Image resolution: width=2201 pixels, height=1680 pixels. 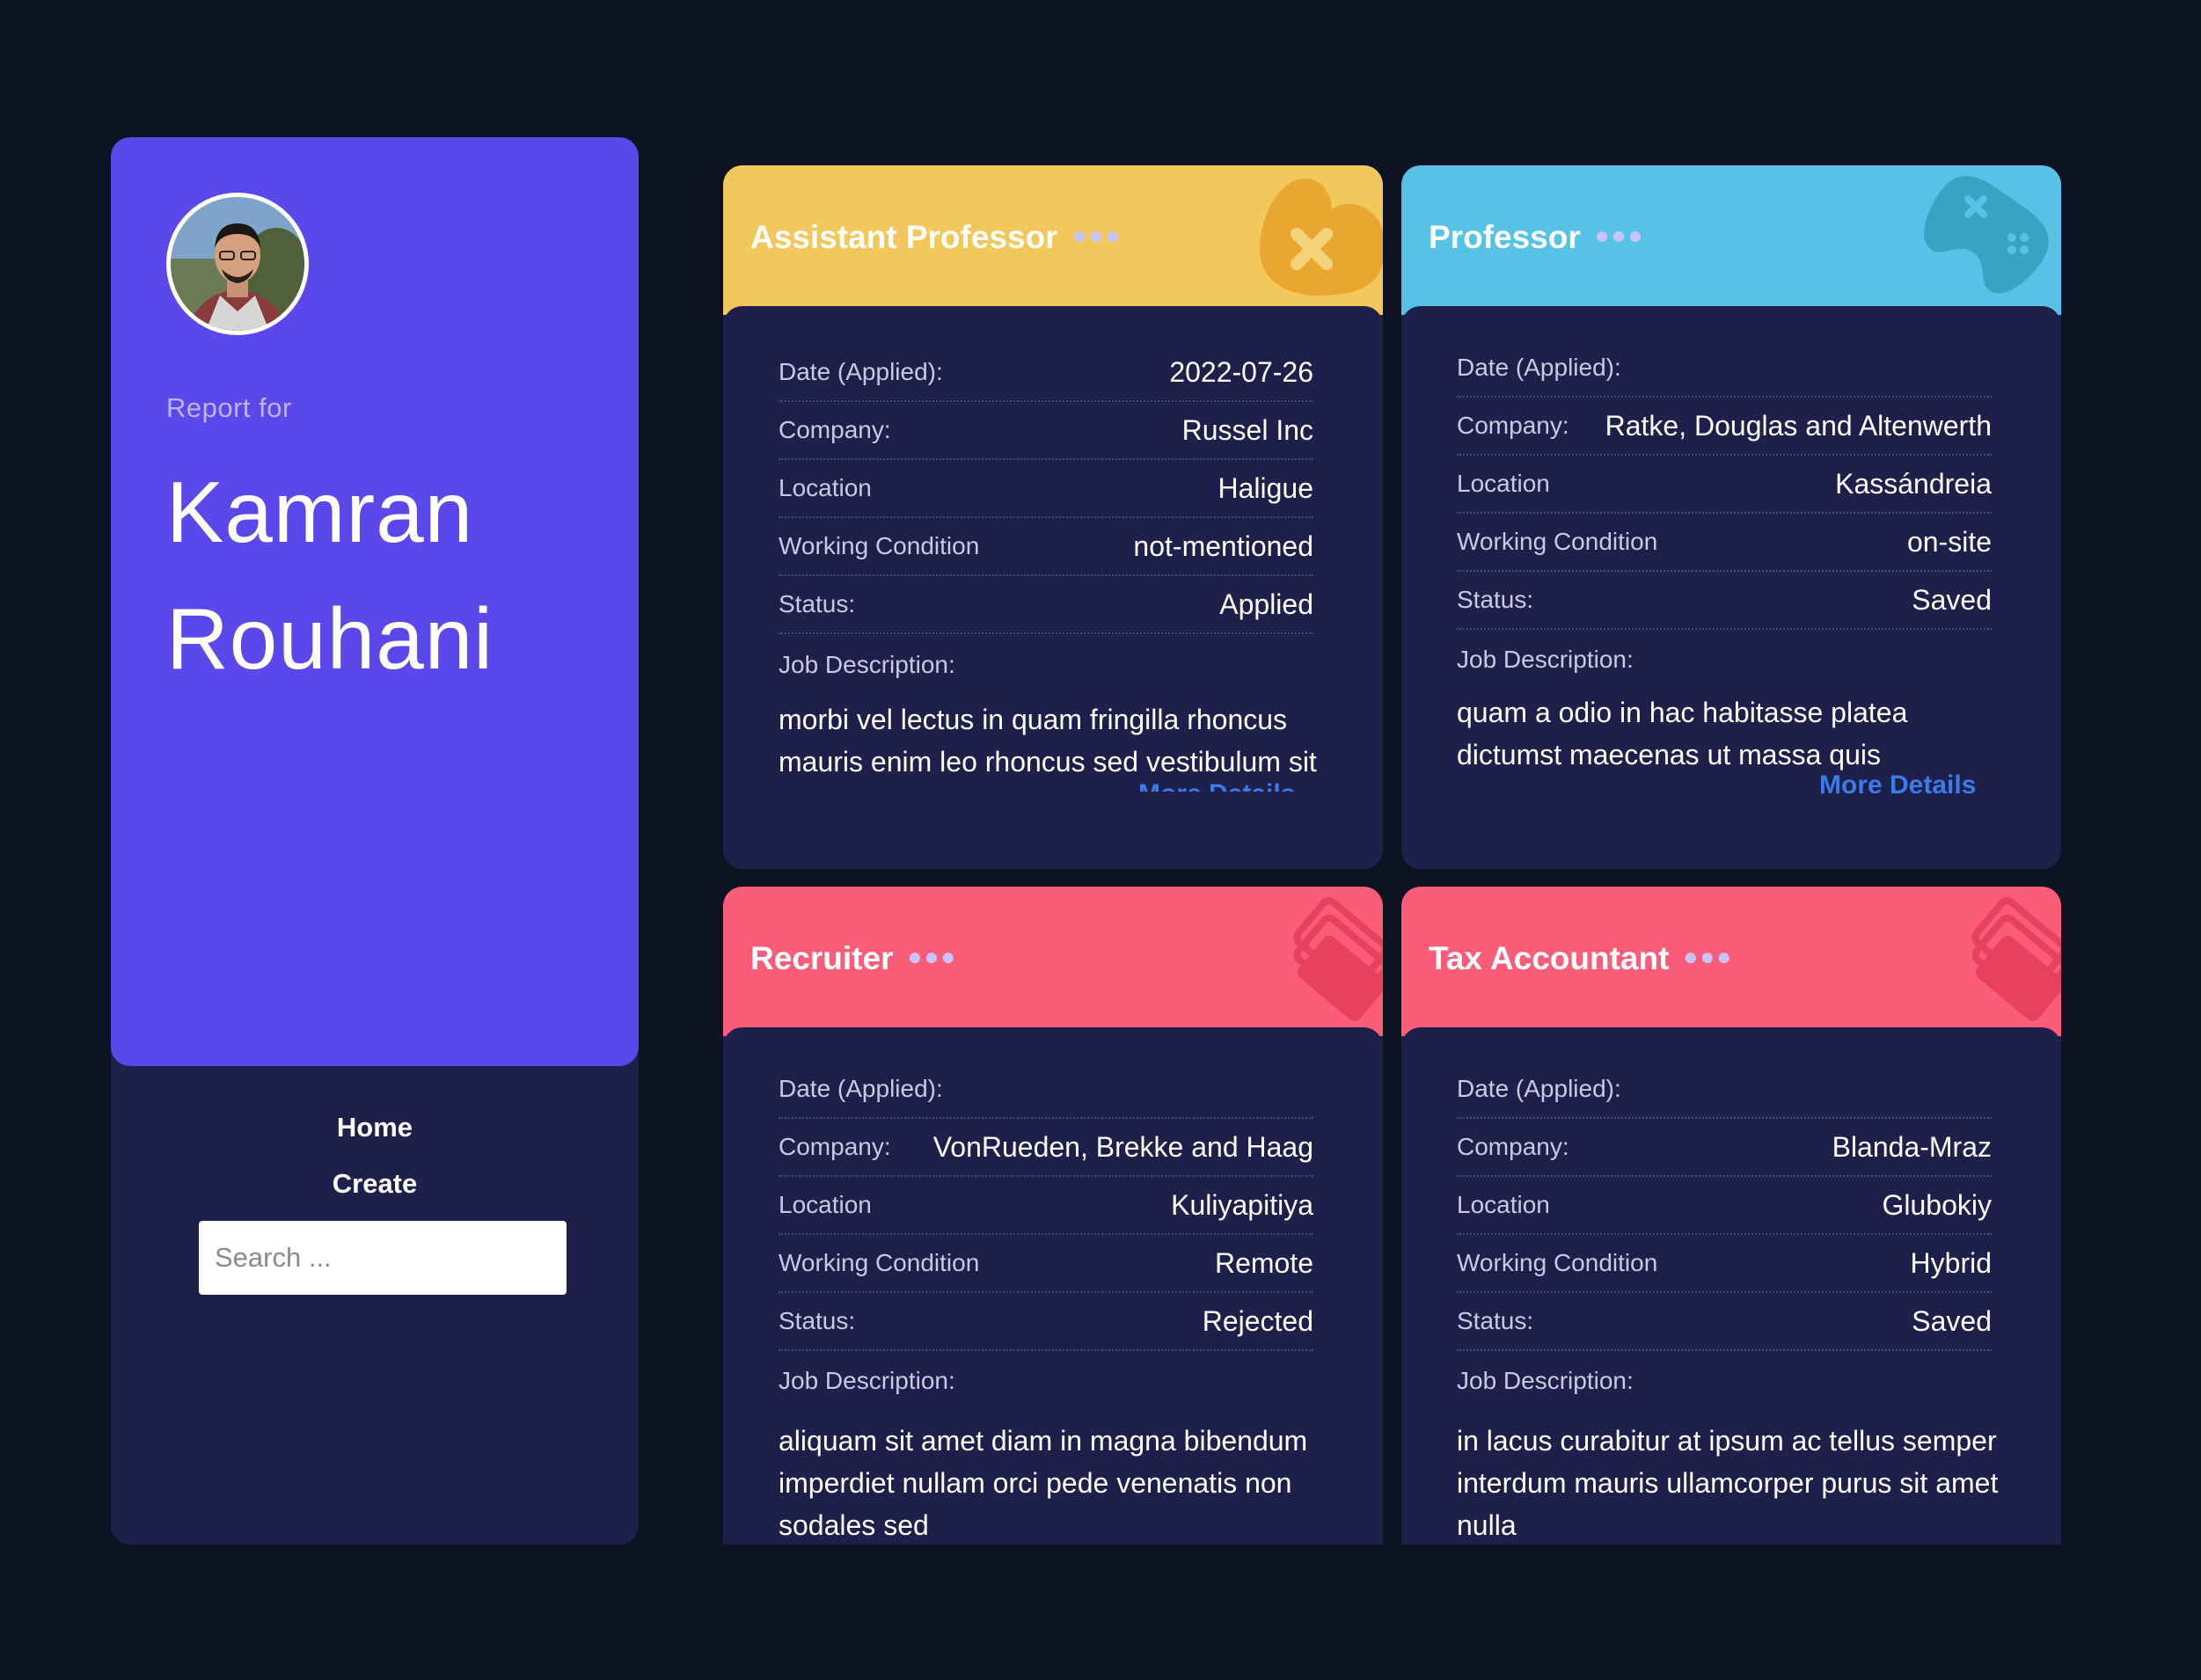 I want to click on location-value: Haligue, so click(x=1265, y=488).